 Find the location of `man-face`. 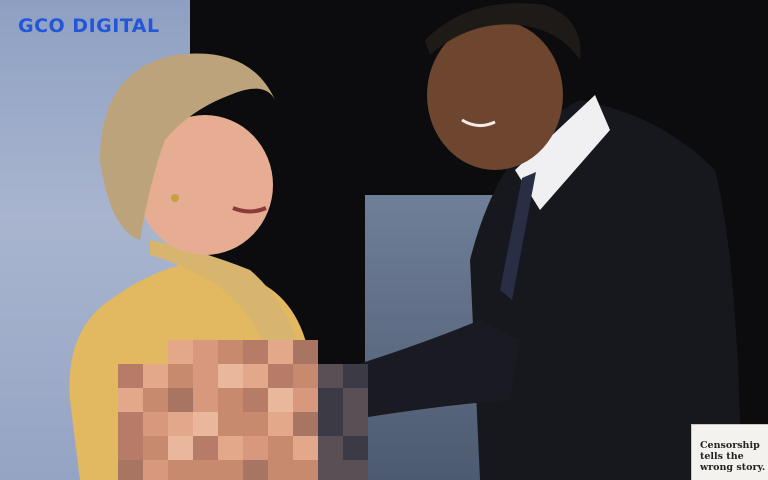

man-face is located at coordinates (495, 95).